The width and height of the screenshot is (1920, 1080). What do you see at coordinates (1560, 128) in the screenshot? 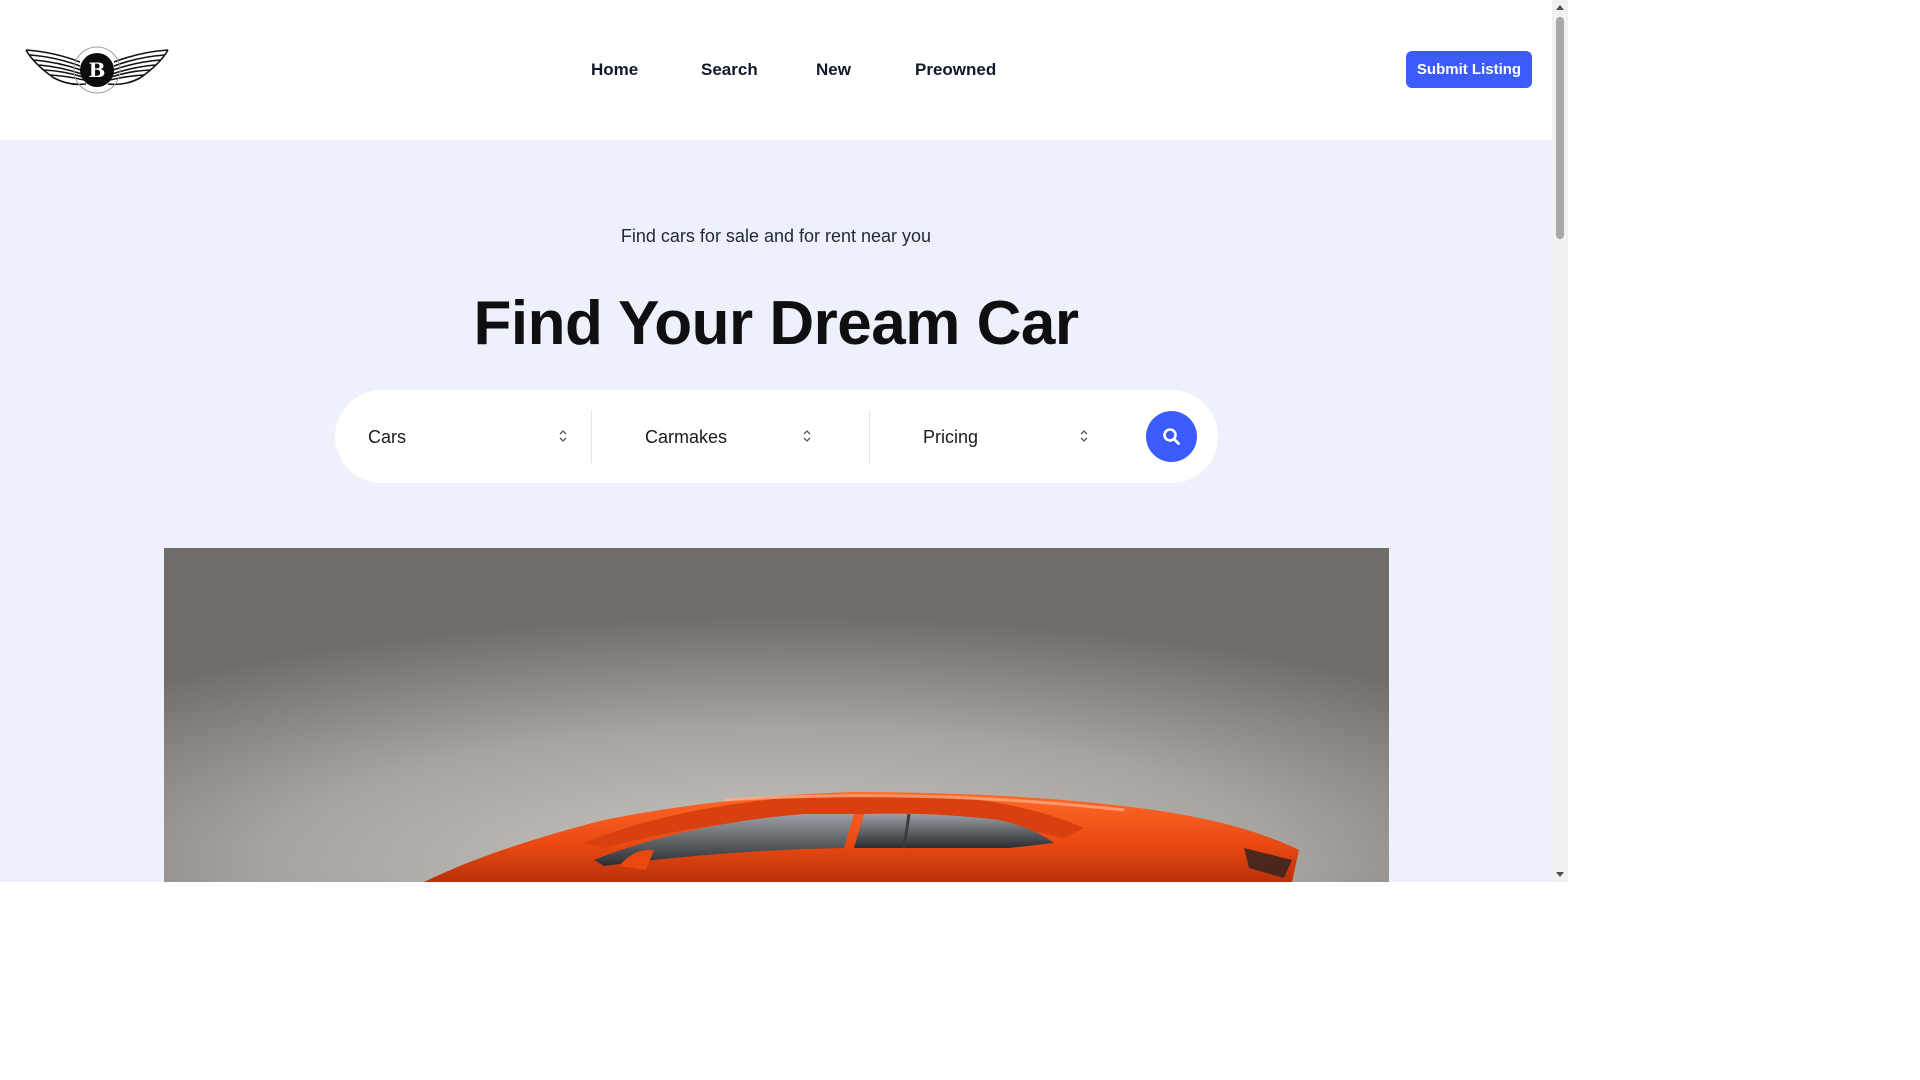
I see `scrollbar-thumb` at bounding box center [1560, 128].